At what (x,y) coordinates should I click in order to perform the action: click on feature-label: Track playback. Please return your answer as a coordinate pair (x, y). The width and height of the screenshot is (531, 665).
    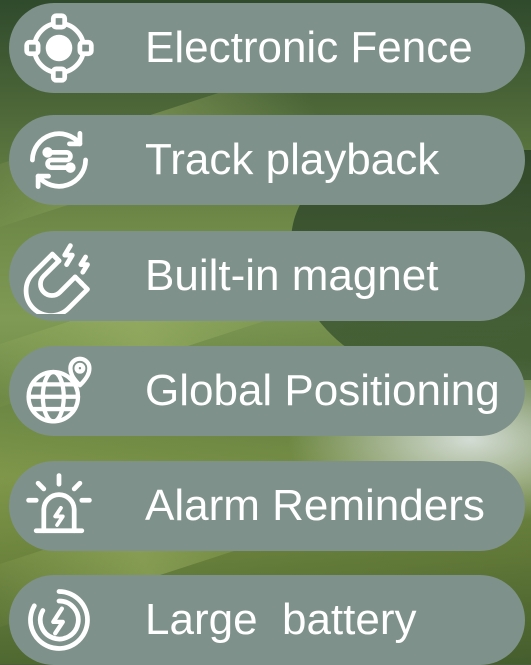
    Looking at the image, I should click on (292, 159).